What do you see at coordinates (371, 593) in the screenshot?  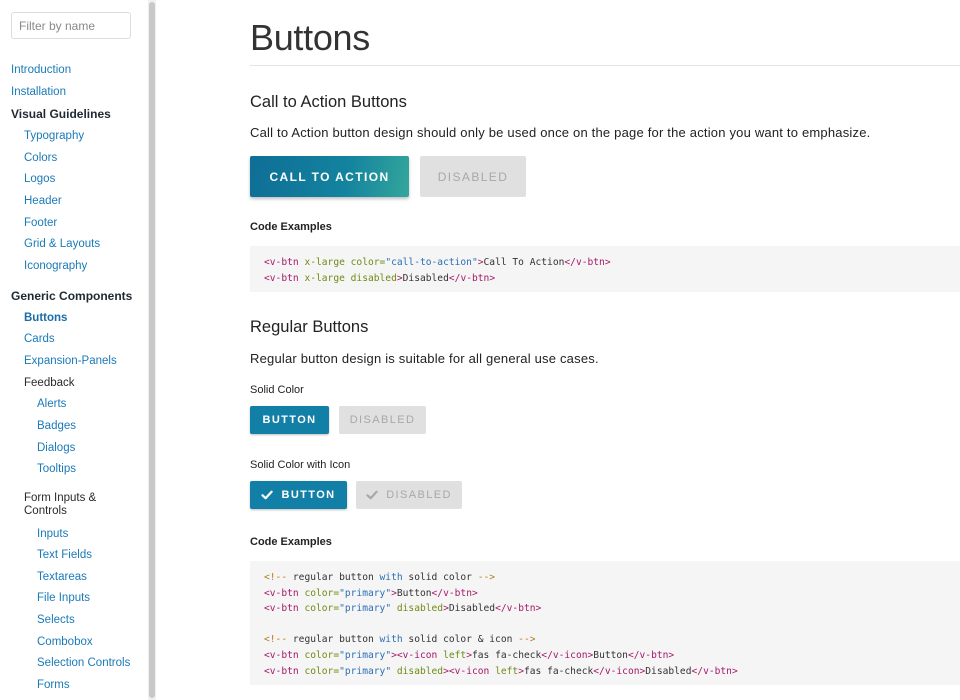 I see `code-line: <v-btn color="primary">Button</v-btn>` at bounding box center [371, 593].